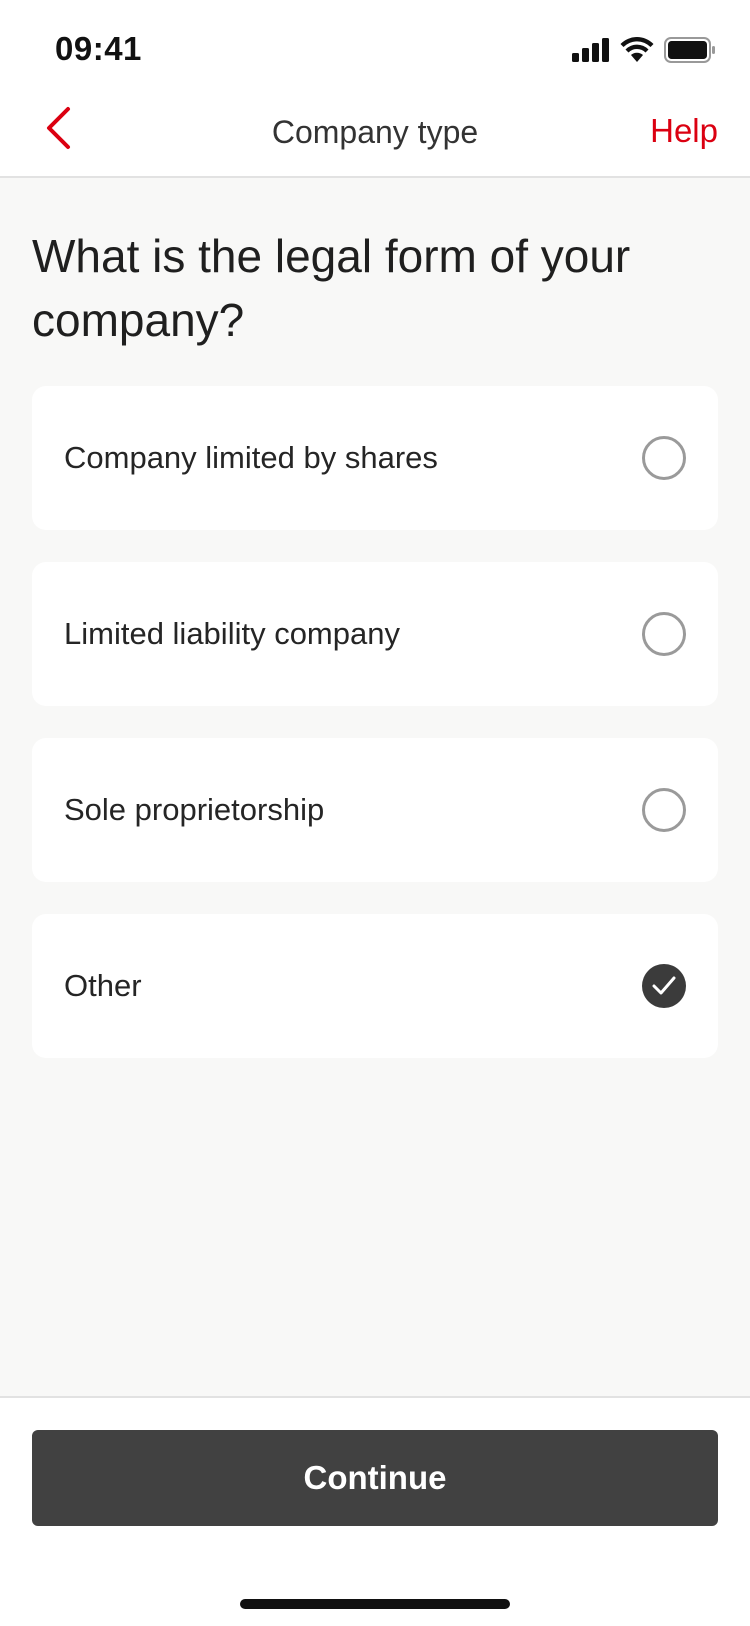 This screenshot has height=1626, width=750. I want to click on cellular-signal-icon, so click(591, 52).